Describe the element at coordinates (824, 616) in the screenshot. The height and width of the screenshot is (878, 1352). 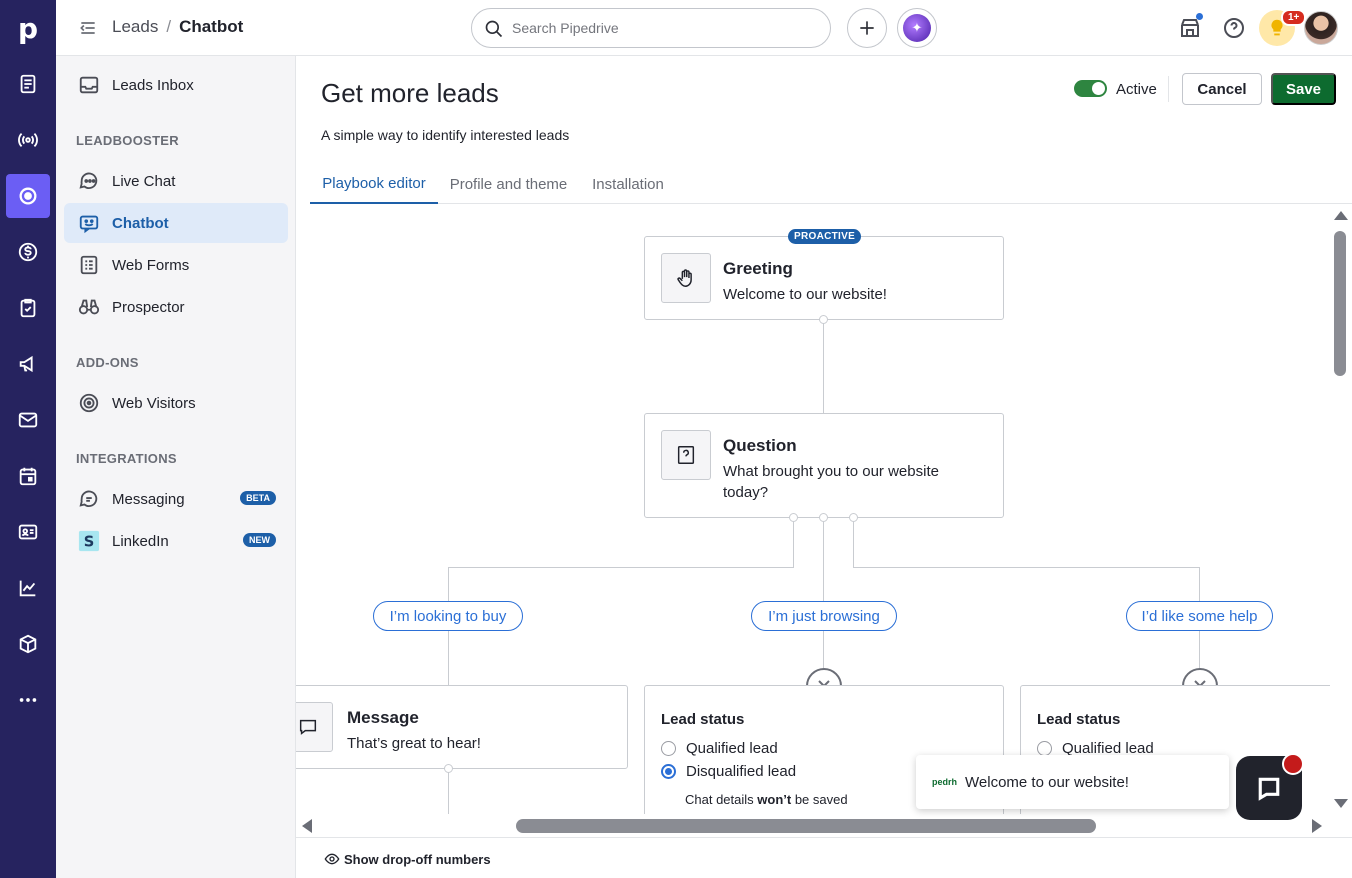
I see `answer-pill-browsing: I’m just browsing` at that location.